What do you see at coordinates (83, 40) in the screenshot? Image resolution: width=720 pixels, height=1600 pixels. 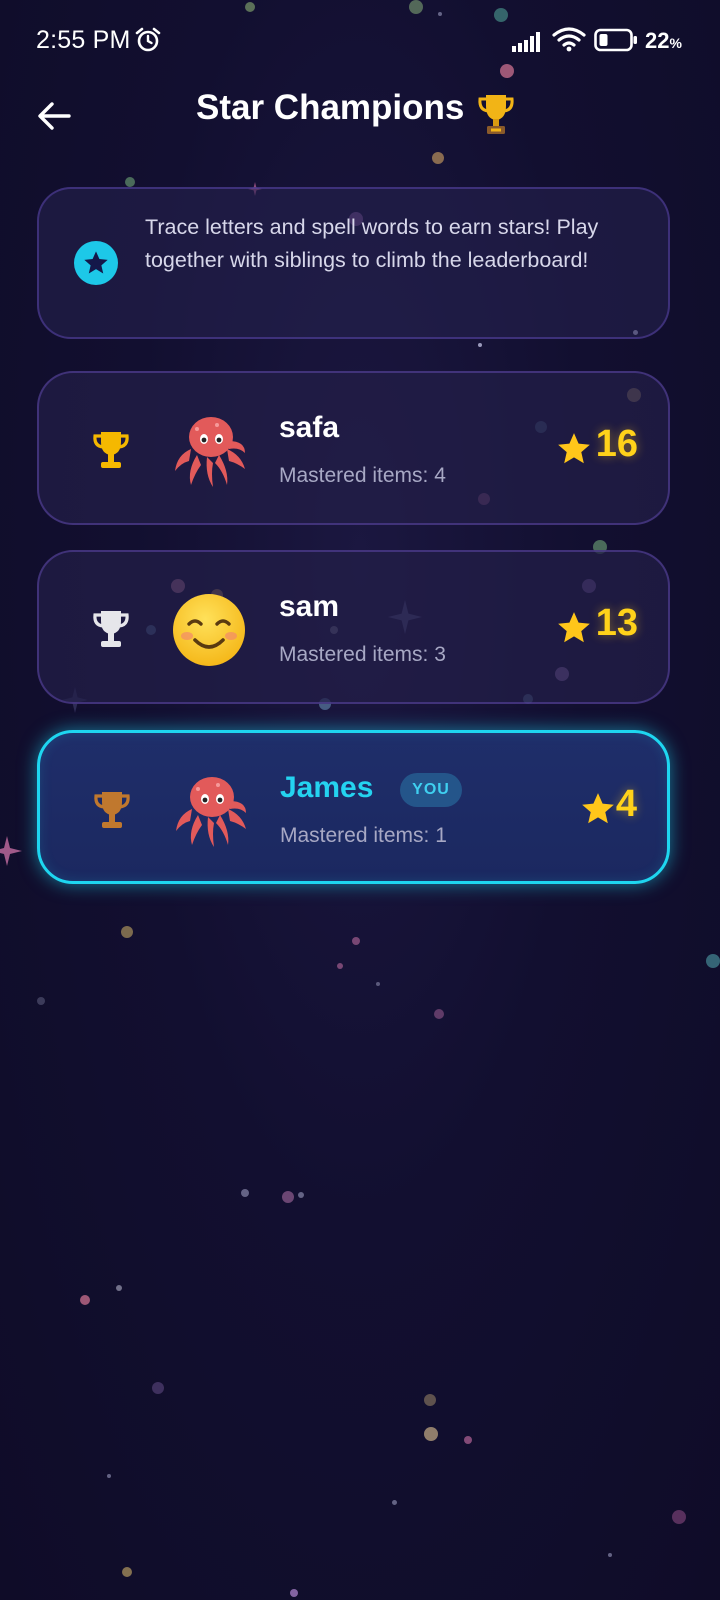 I see `status-time: 2:55 PM` at bounding box center [83, 40].